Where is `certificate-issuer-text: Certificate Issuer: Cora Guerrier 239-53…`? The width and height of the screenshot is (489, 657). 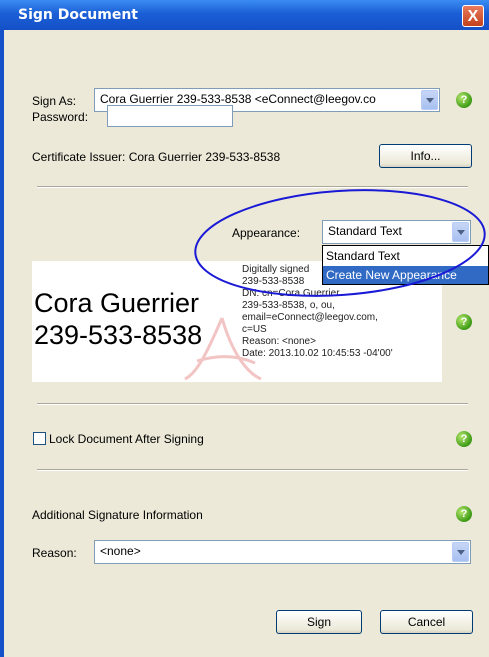
certificate-issuer-text: Certificate Issuer: Cora Guerrier 239-53… is located at coordinates (156, 157).